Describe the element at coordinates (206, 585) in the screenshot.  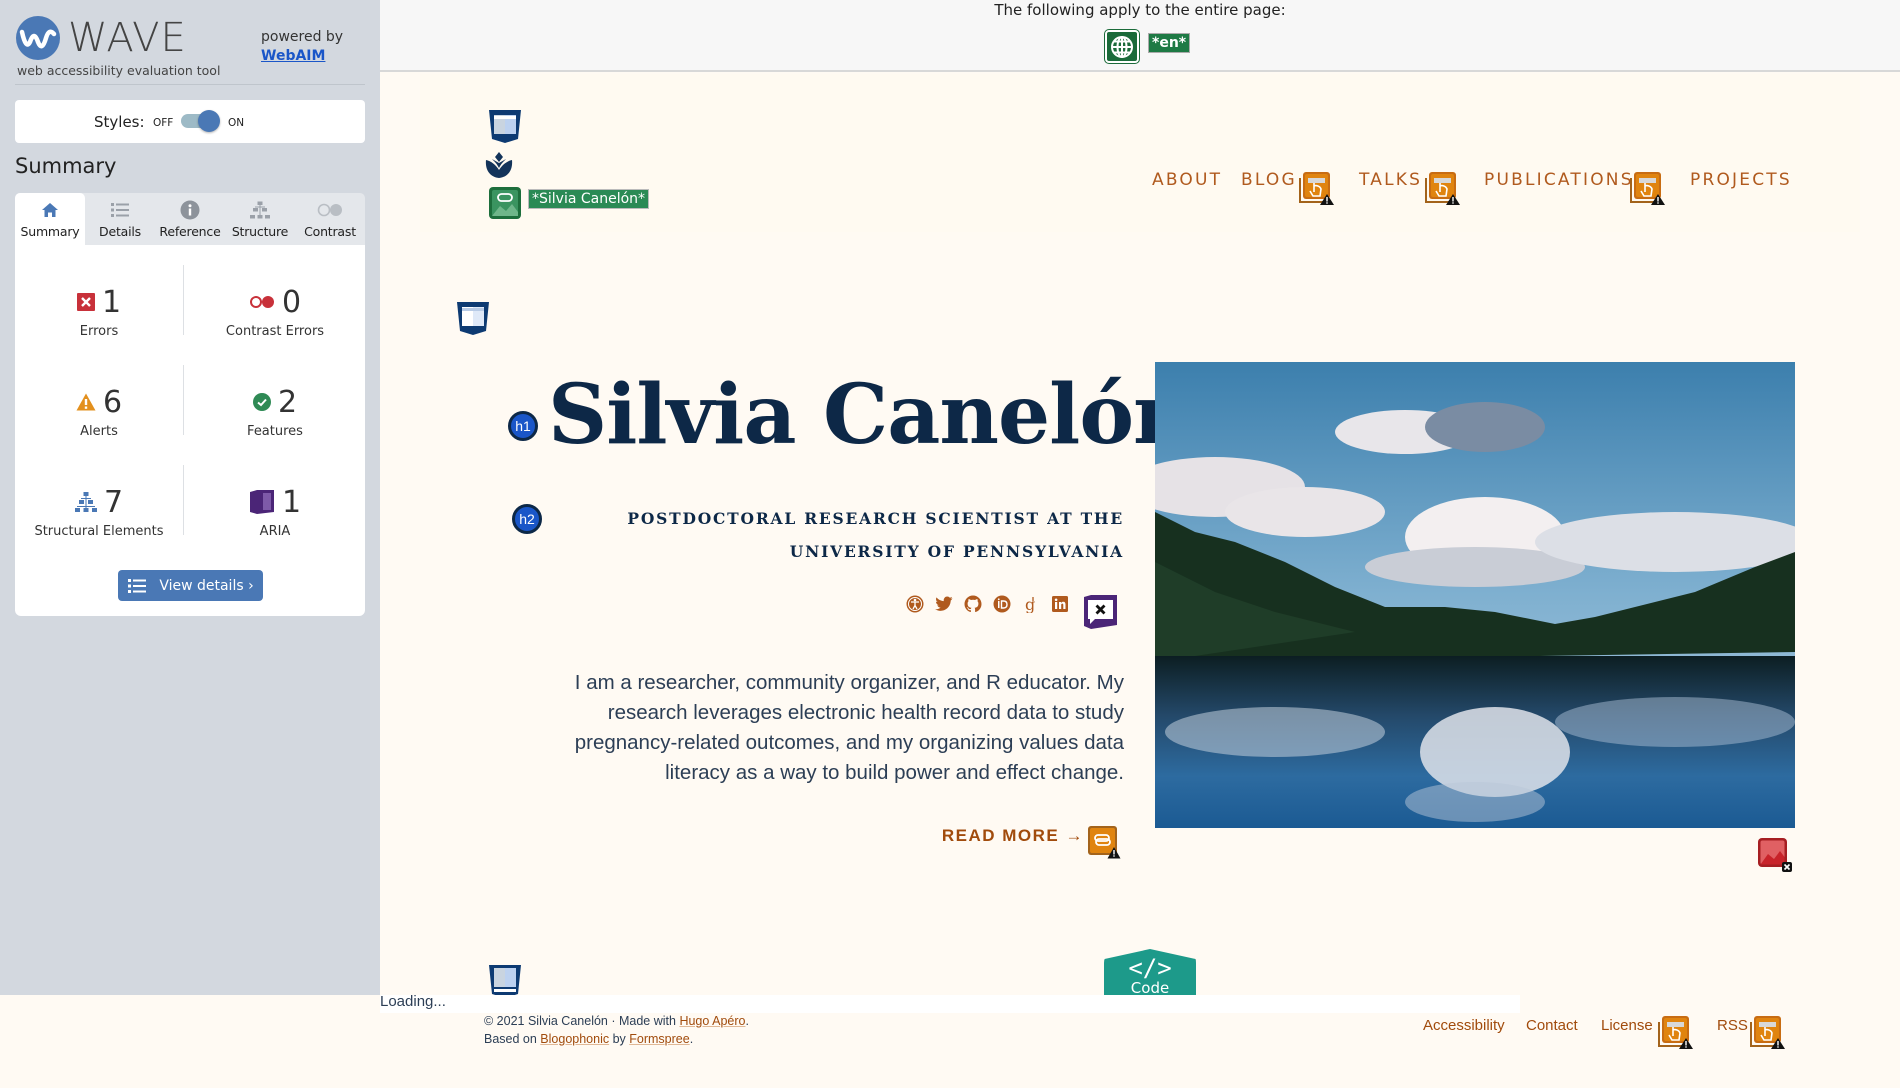
I see `view-details-label: View details ›` at that location.